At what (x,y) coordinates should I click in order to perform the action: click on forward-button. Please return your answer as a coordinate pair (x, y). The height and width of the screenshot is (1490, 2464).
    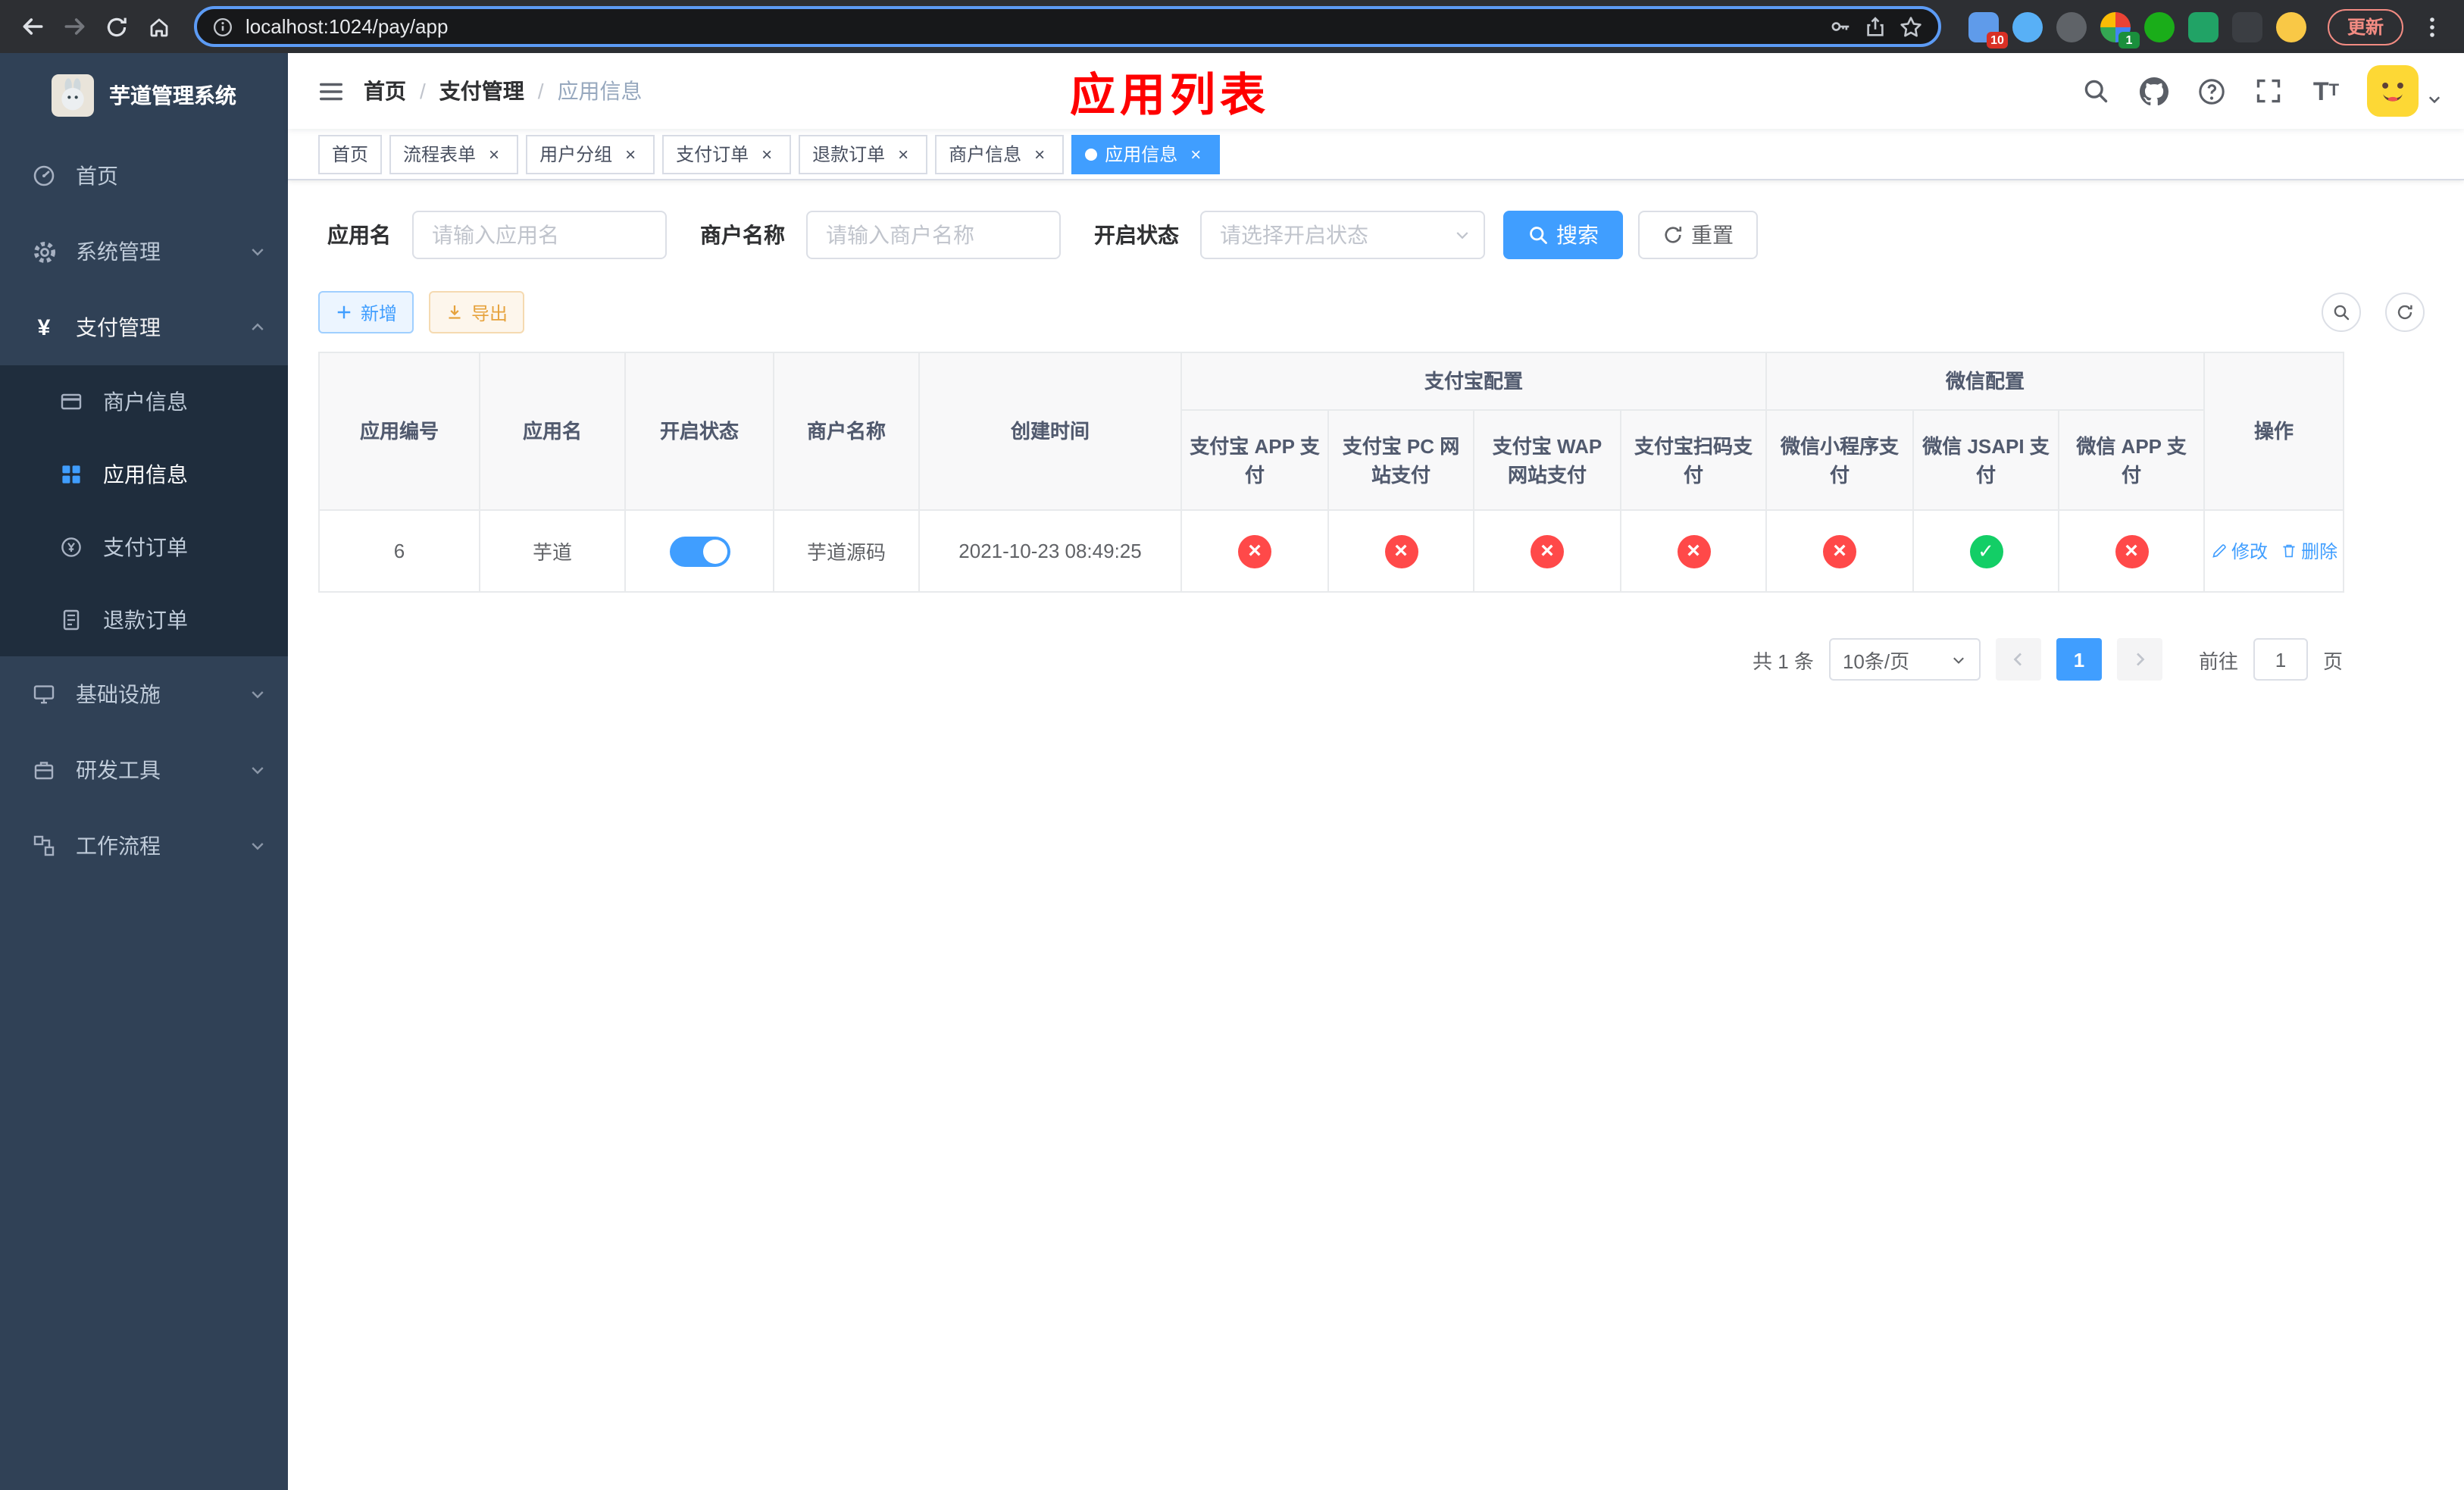
    Looking at the image, I should click on (74, 27).